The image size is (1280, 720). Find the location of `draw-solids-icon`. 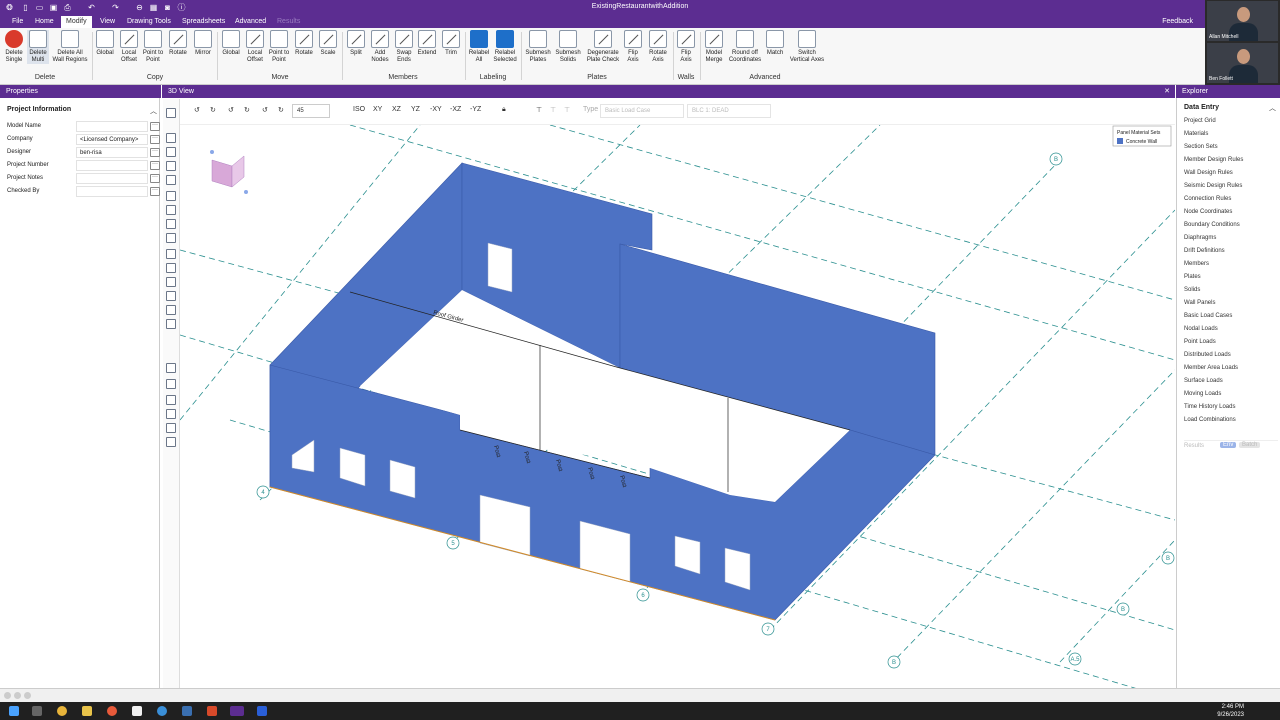

draw-solids-icon is located at coordinates (171, 180).